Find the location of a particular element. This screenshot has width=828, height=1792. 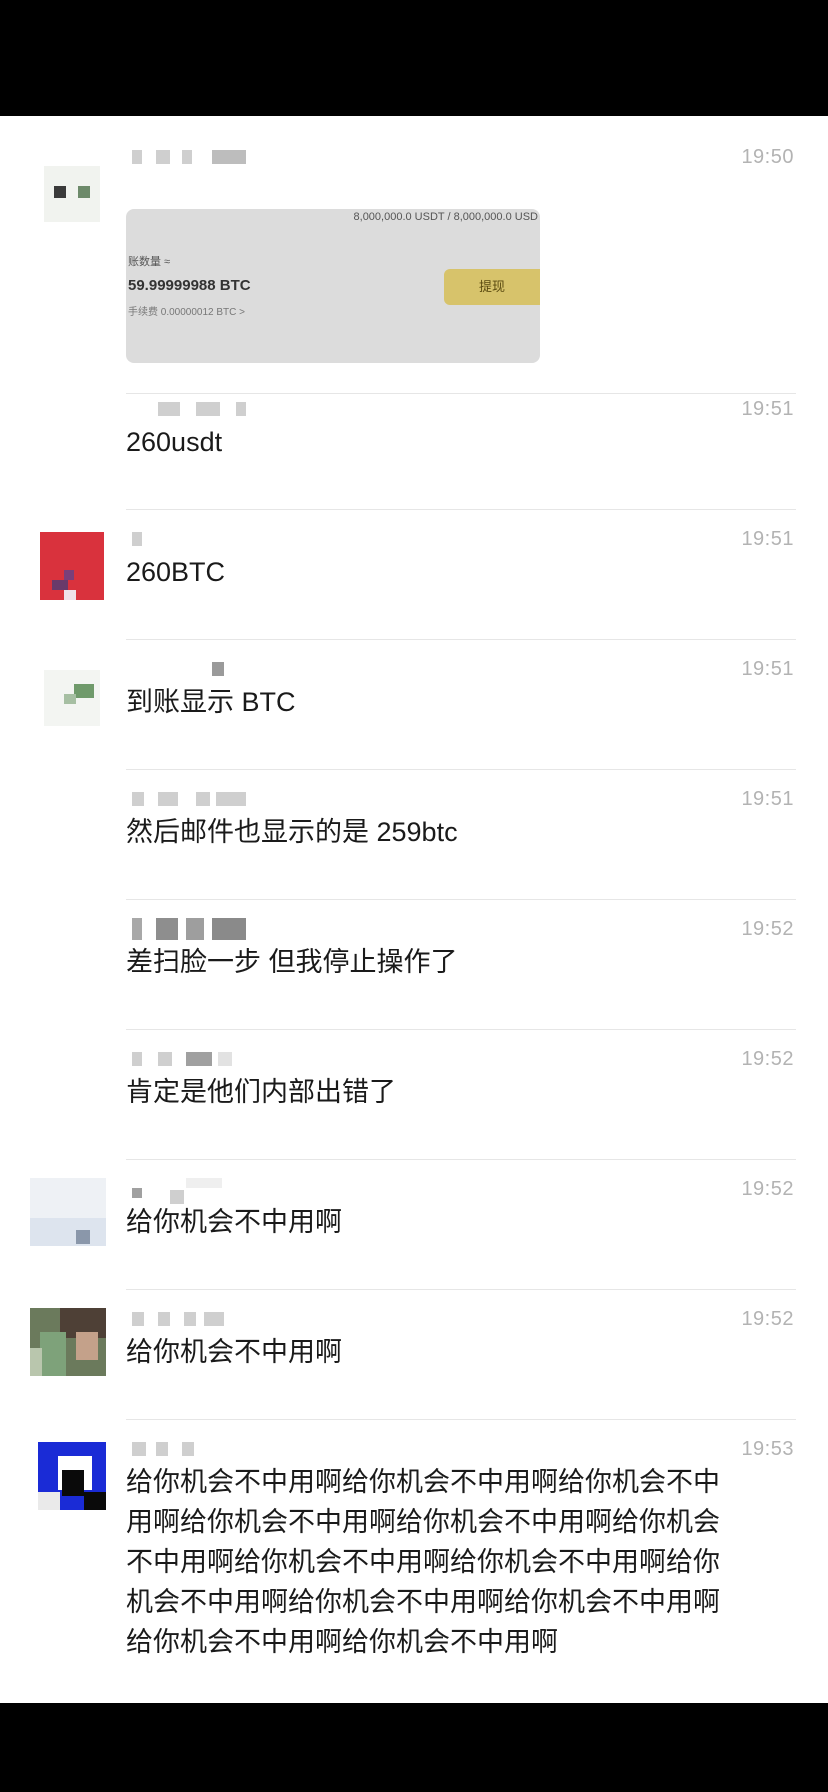

message-text-line: 给你机会不中用啊给你机会不中用啊 is located at coordinates (342, 1642).